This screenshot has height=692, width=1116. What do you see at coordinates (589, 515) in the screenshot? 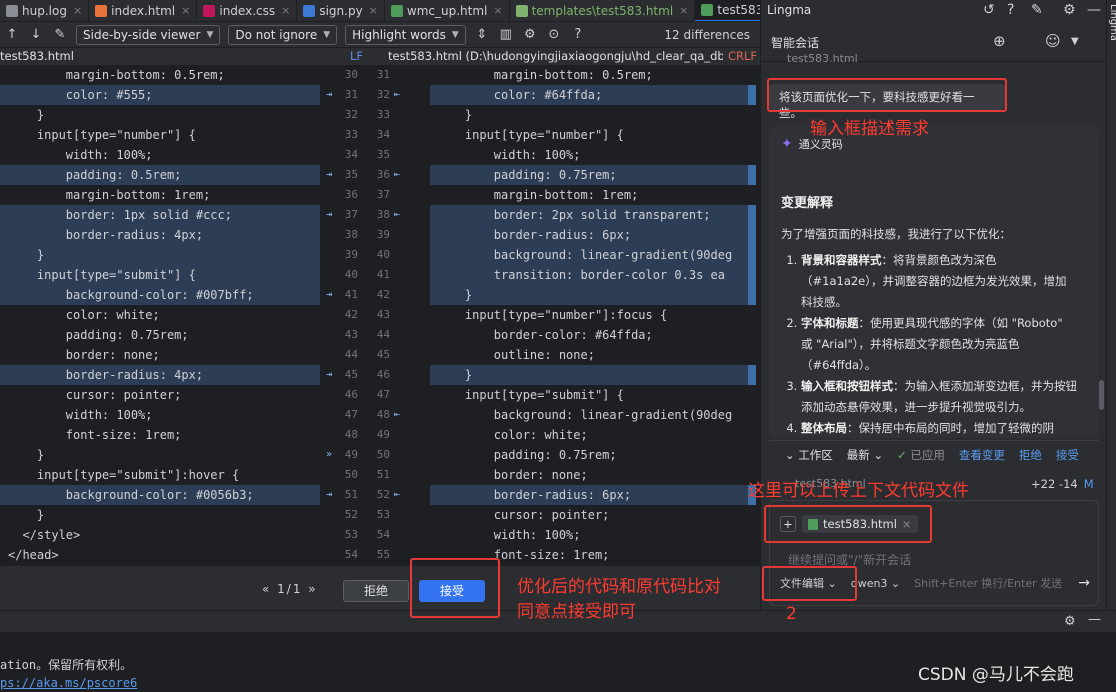
I see `right-code-line: cursor: pointer;` at bounding box center [589, 515].